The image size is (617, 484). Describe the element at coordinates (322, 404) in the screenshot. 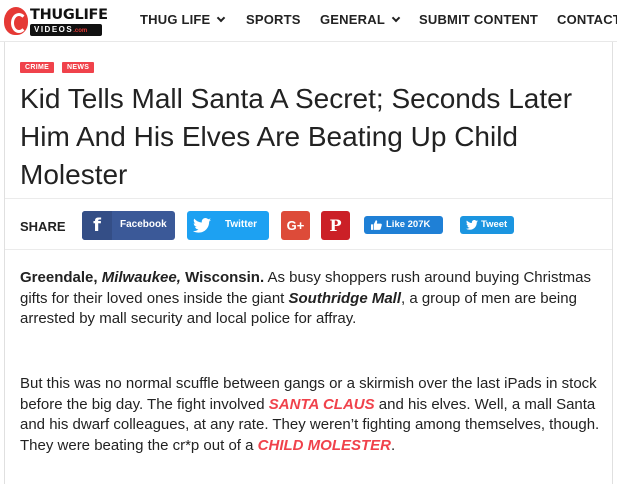

I see `santa-claus-link: SANTA CLAUS` at that location.